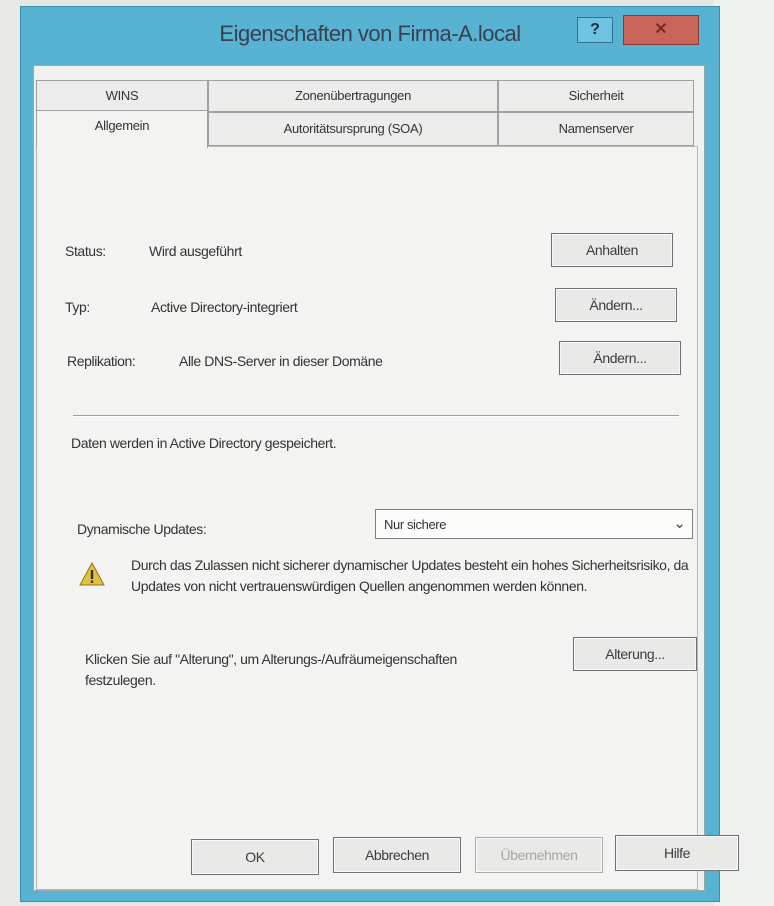 This screenshot has width=774, height=906. Describe the element at coordinates (353, 129) in the screenshot. I see `tab-soa: Autoritätsursprung (SOA)` at that location.